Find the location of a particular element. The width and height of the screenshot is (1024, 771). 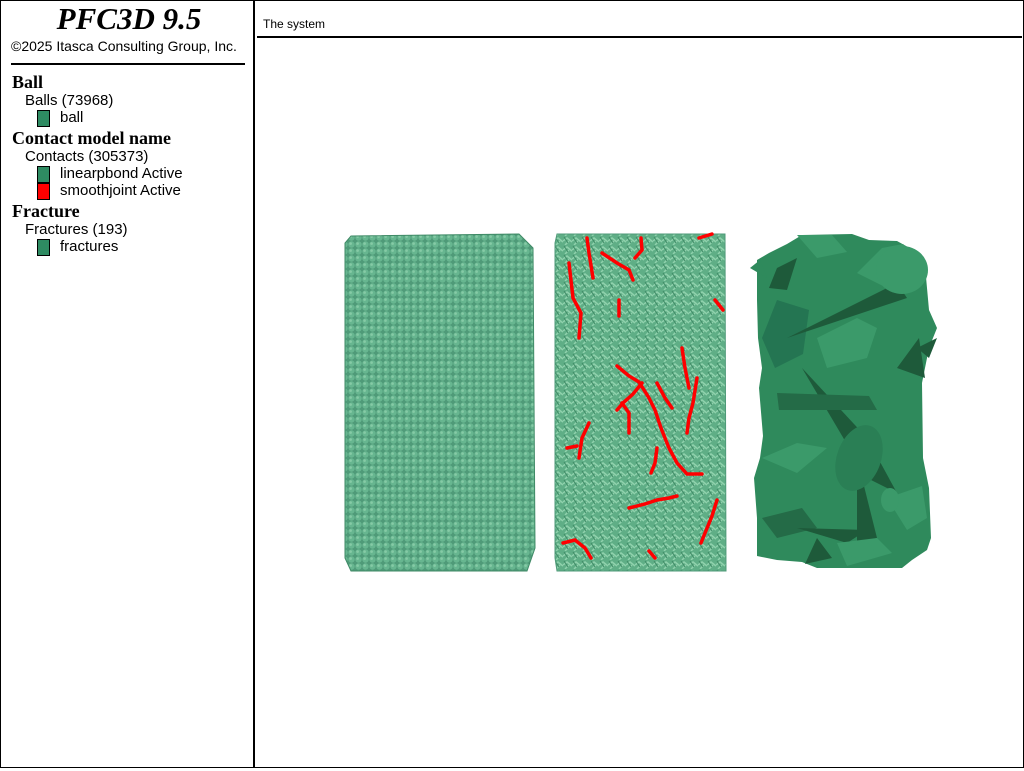

legend-divider is located at coordinates (128, 64).